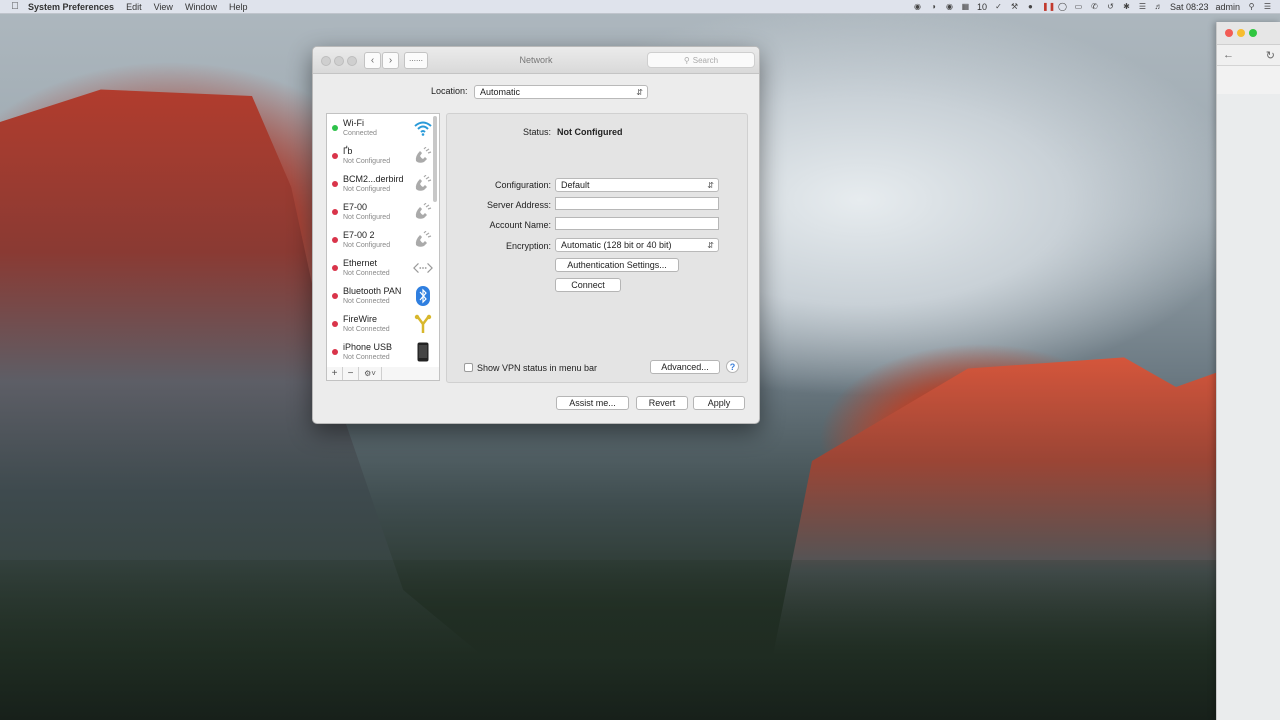 This screenshot has height=720, width=1280. What do you see at coordinates (637, 223) in the screenshot?
I see `account-name-field` at bounding box center [637, 223].